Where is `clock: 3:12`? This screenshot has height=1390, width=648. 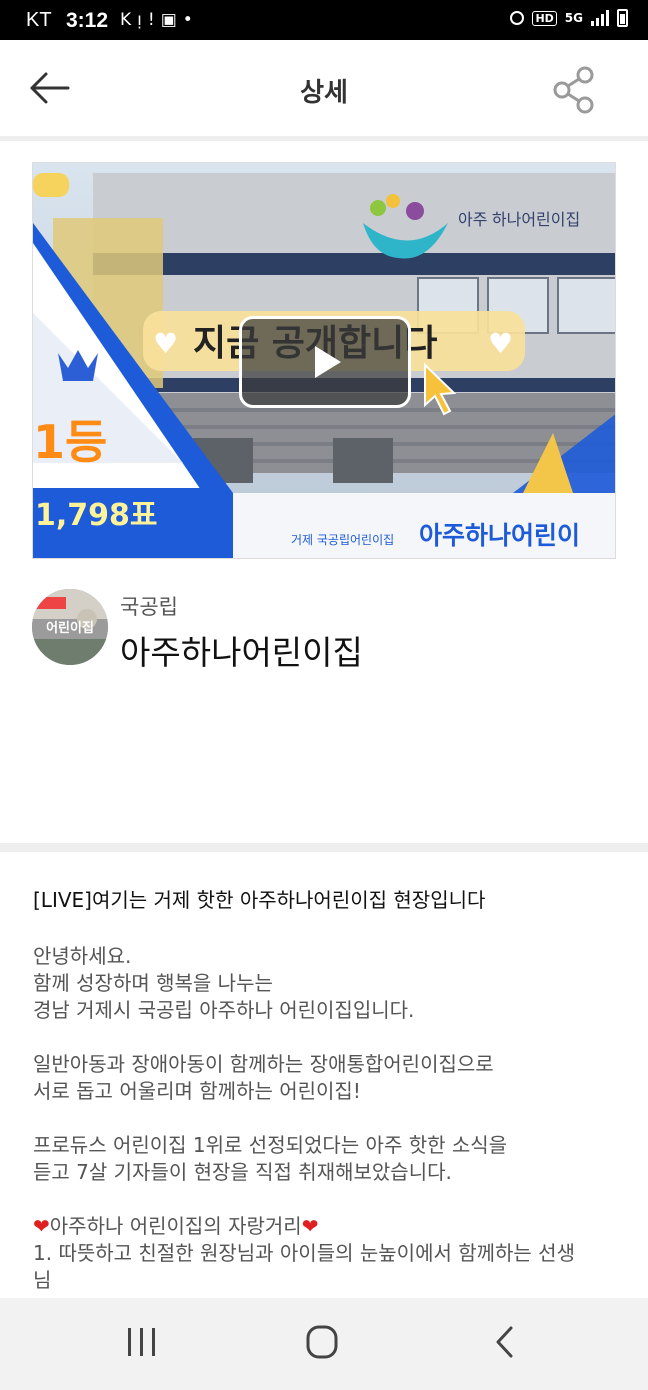 clock: 3:12 is located at coordinates (87, 20).